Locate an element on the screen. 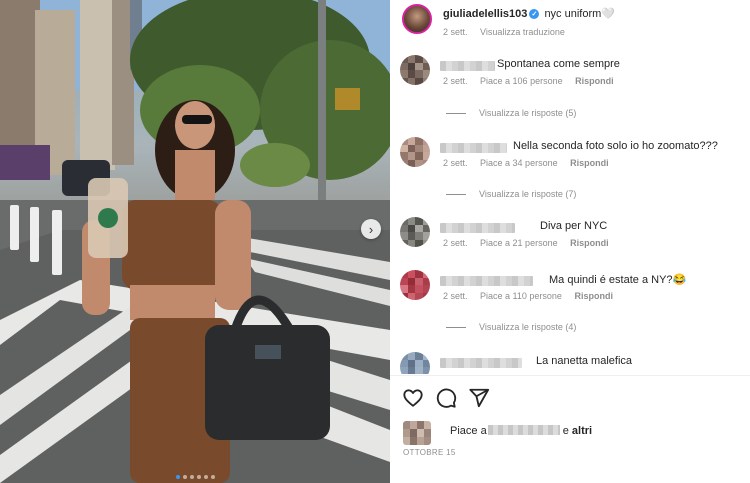 This screenshot has height=483, width=750. comment-likes: Piace a 34 persone is located at coordinates (519, 163).